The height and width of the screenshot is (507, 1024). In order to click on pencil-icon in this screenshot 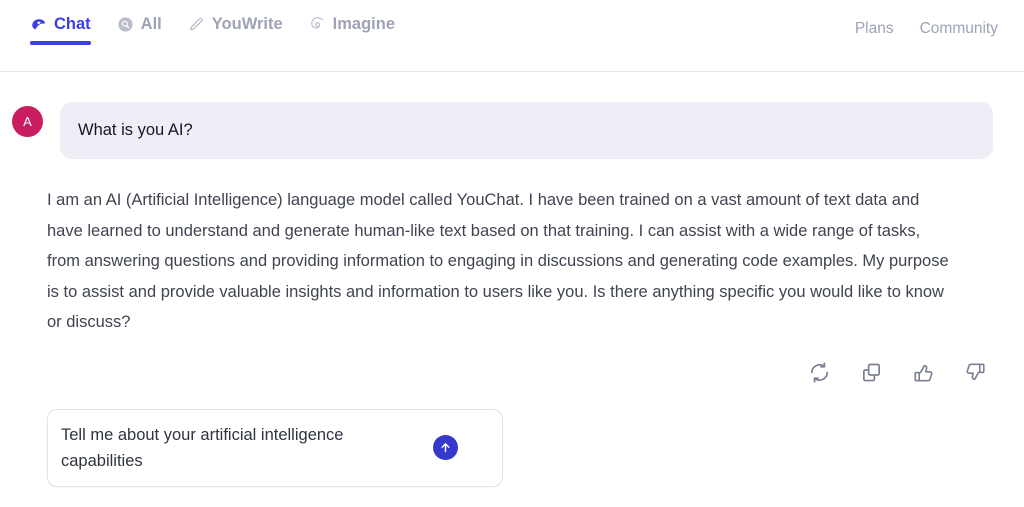, I will do `click(196, 24)`.